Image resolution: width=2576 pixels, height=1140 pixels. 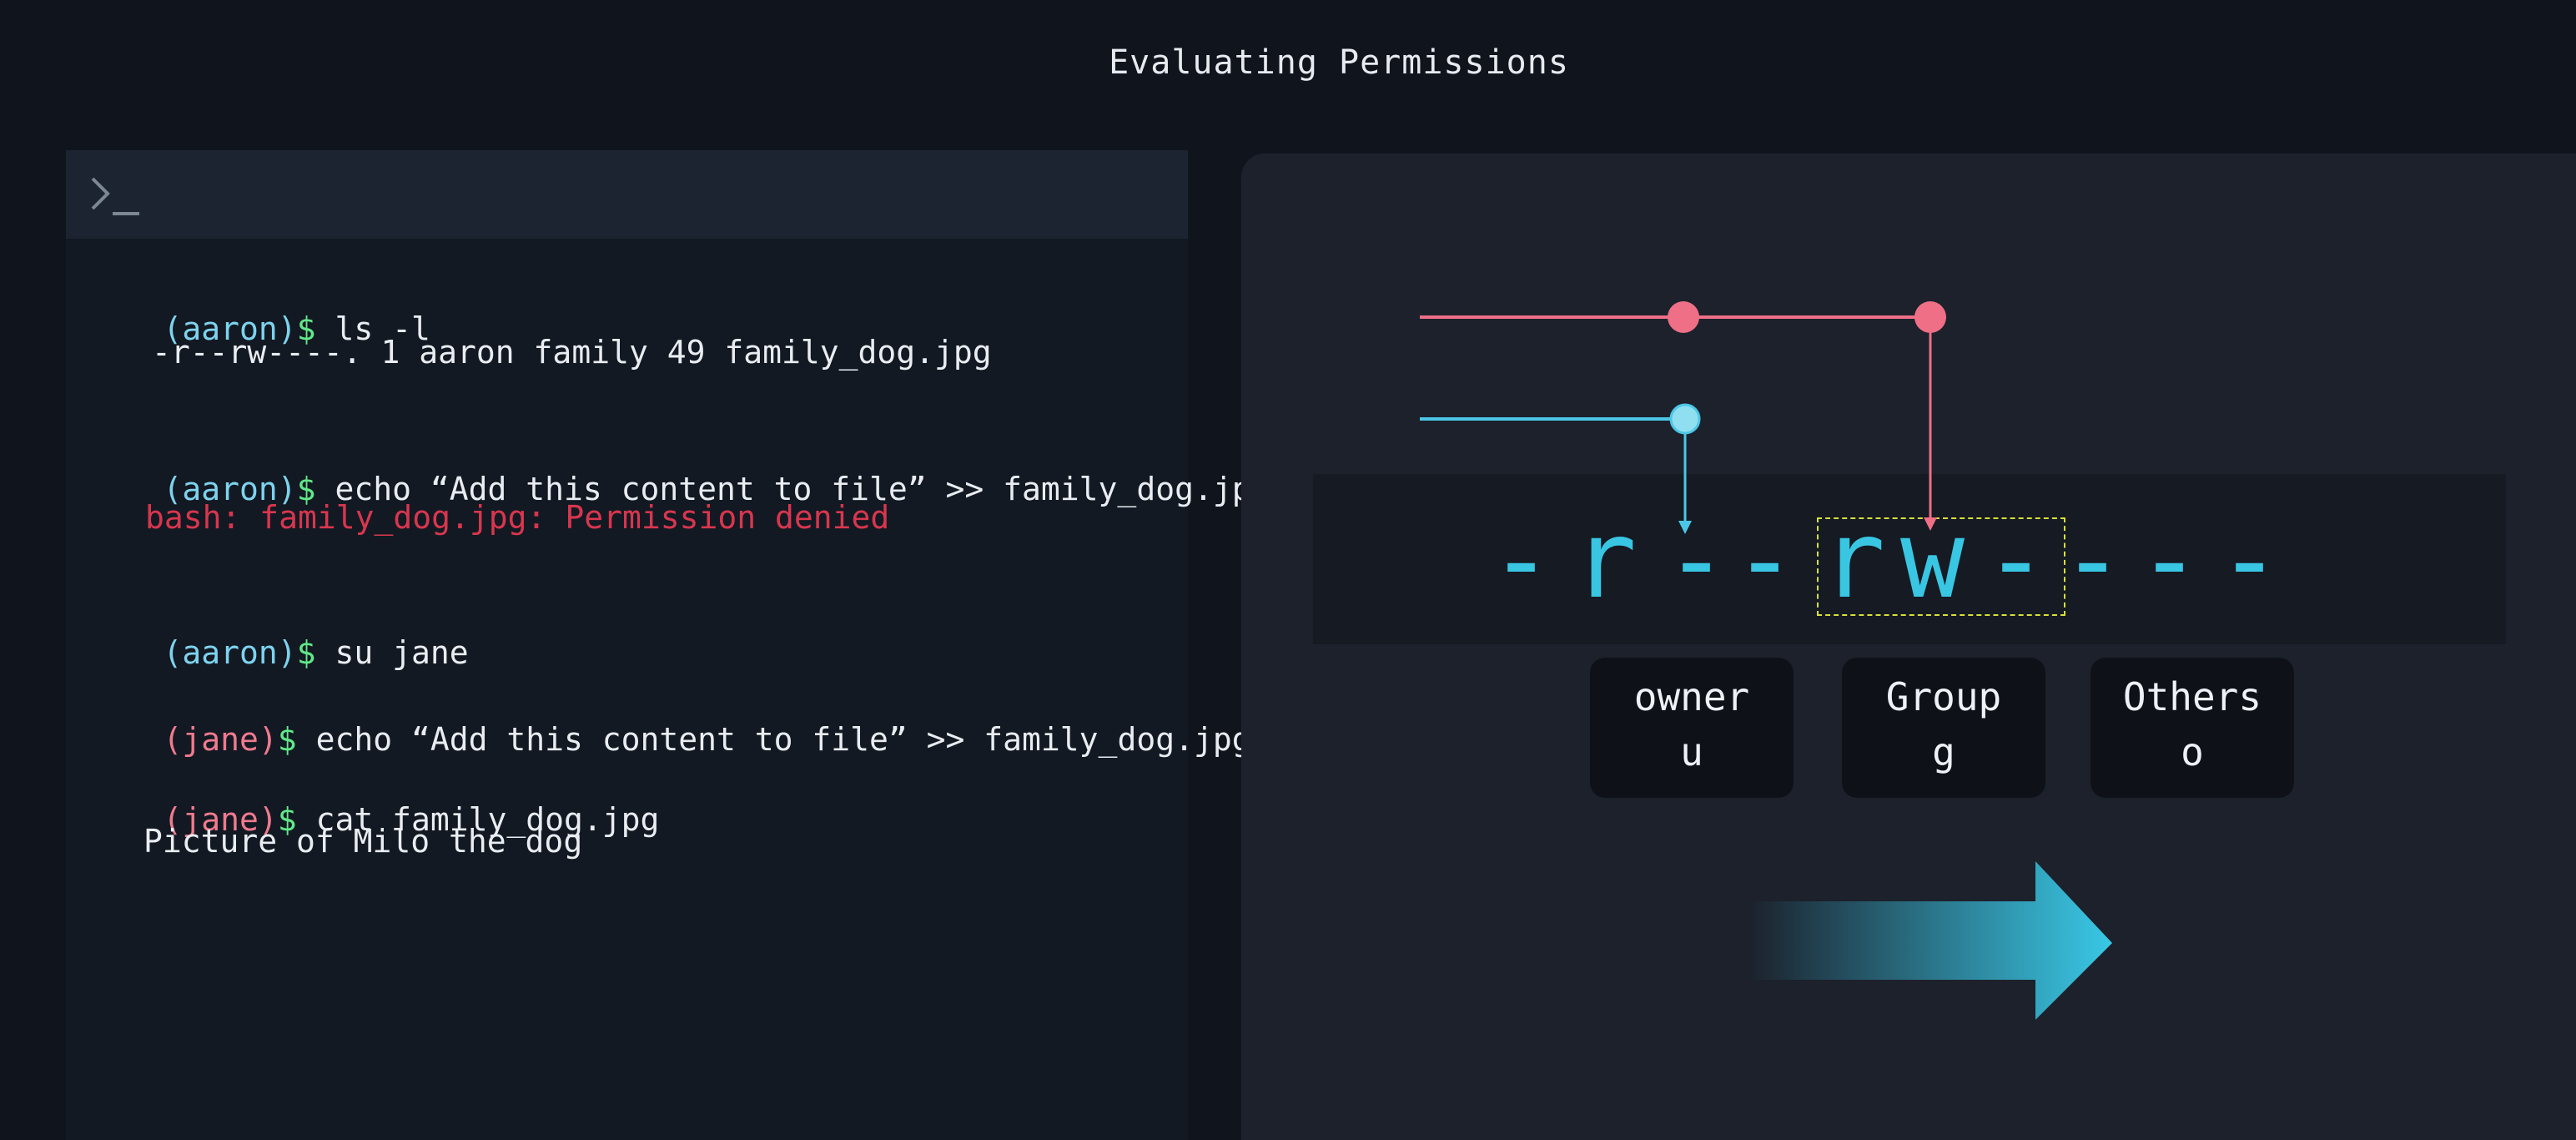 What do you see at coordinates (230, 652) in the screenshot?
I see `user-prompt: (aaron)` at bounding box center [230, 652].